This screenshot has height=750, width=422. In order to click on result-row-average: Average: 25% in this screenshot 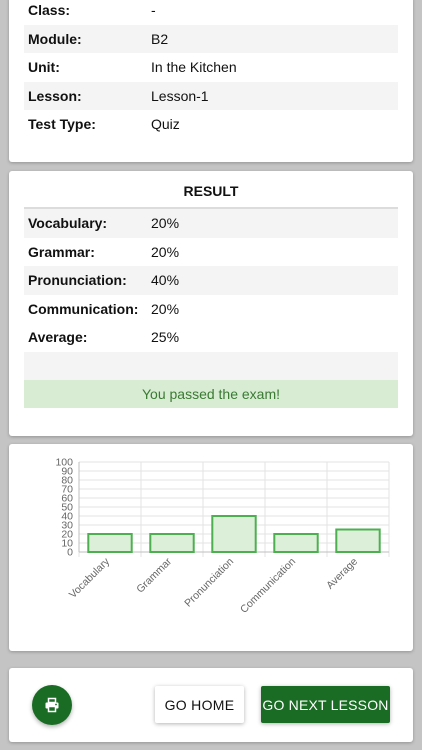, I will do `click(211, 337)`.